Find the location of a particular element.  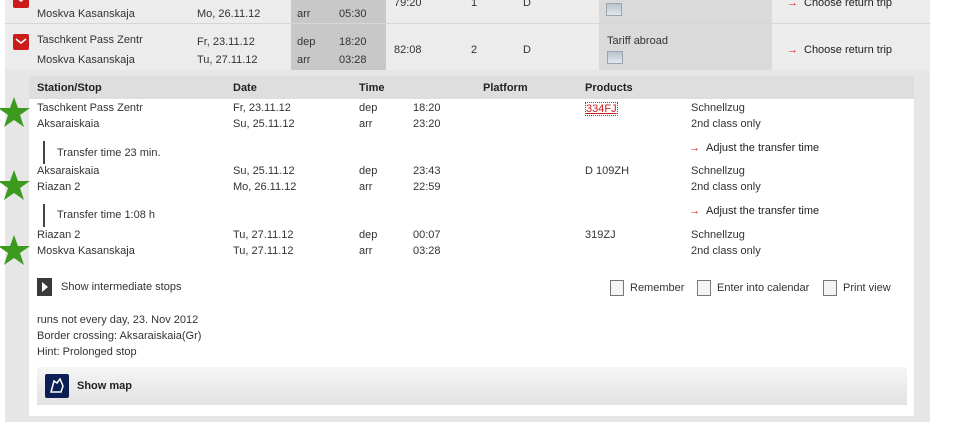

note-hint: Hint: Prolonged stop is located at coordinates (87, 352).